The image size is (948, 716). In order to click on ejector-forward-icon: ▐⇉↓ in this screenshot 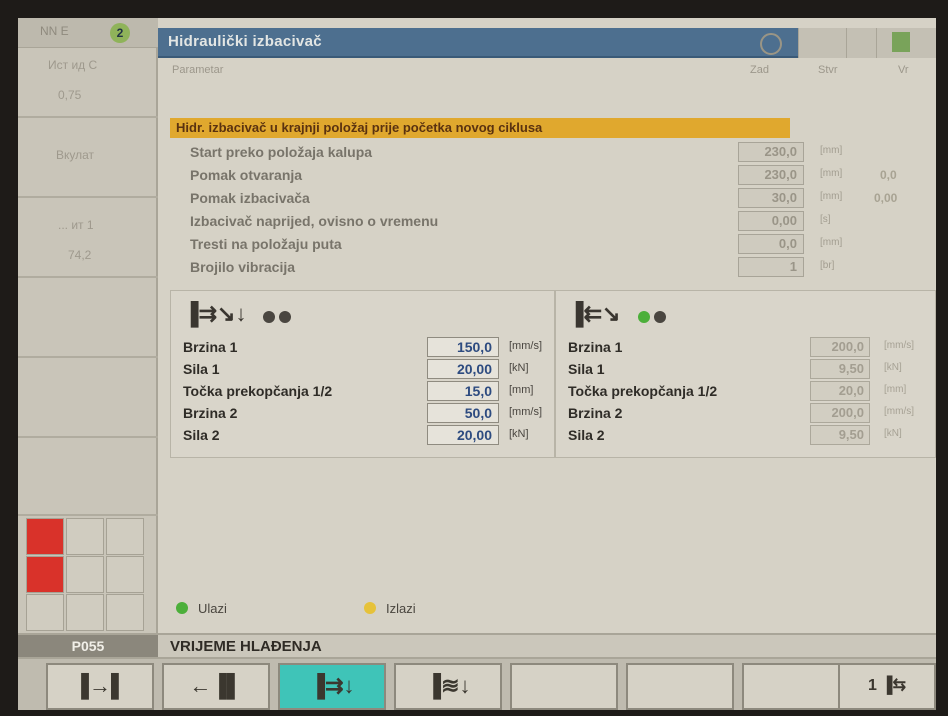, I will do `click(332, 685)`.